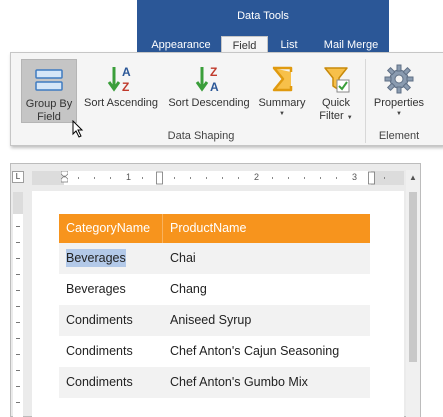 The image size is (443, 417). Describe the element at coordinates (207, 79) in the screenshot. I see `sort-descending-icon: Z A` at that location.